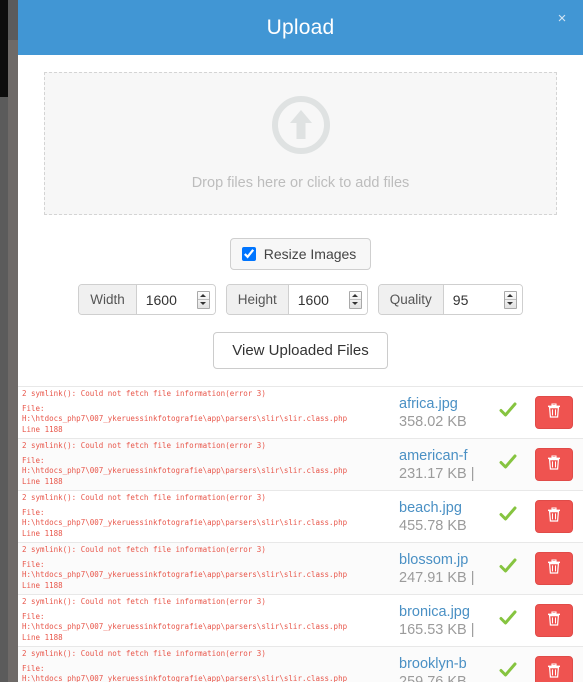  What do you see at coordinates (300, 27) in the screenshot?
I see `modal-header: Upload ×` at bounding box center [300, 27].